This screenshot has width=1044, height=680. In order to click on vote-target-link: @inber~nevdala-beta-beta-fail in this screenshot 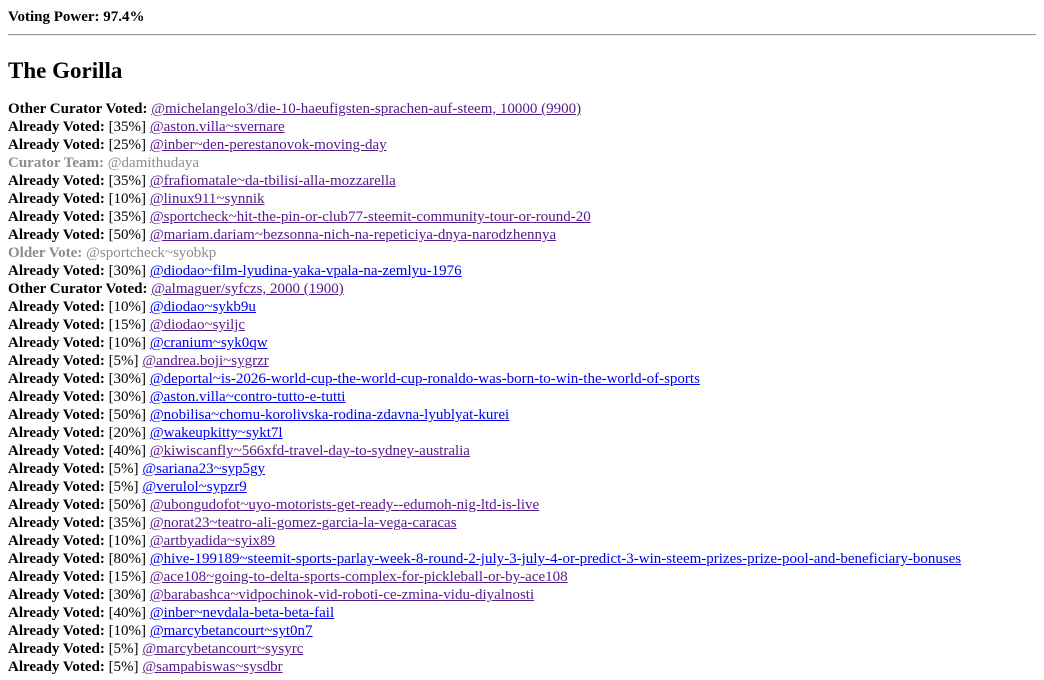, I will do `click(242, 613)`.